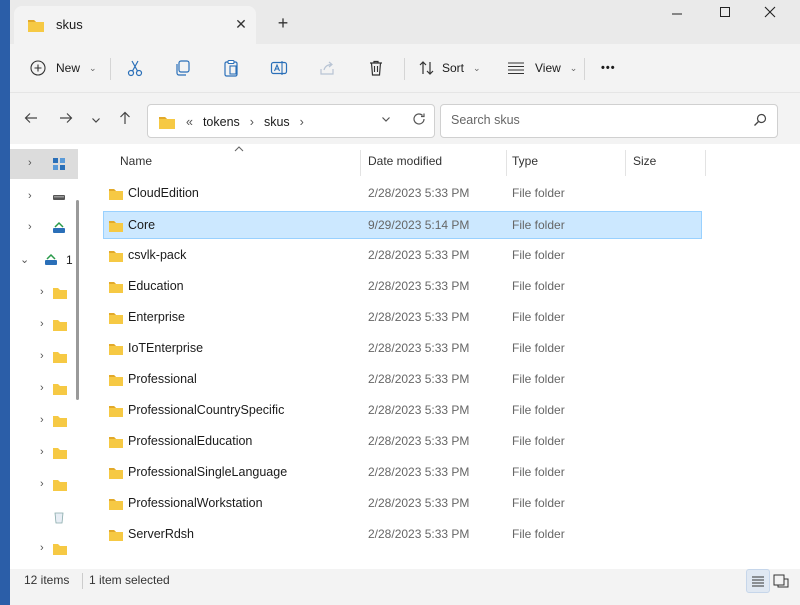 Image resolution: width=800 pixels, height=605 pixels. What do you see at coordinates (327, 68) in the screenshot?
I see `share-button` at bounding box center [327, 68].